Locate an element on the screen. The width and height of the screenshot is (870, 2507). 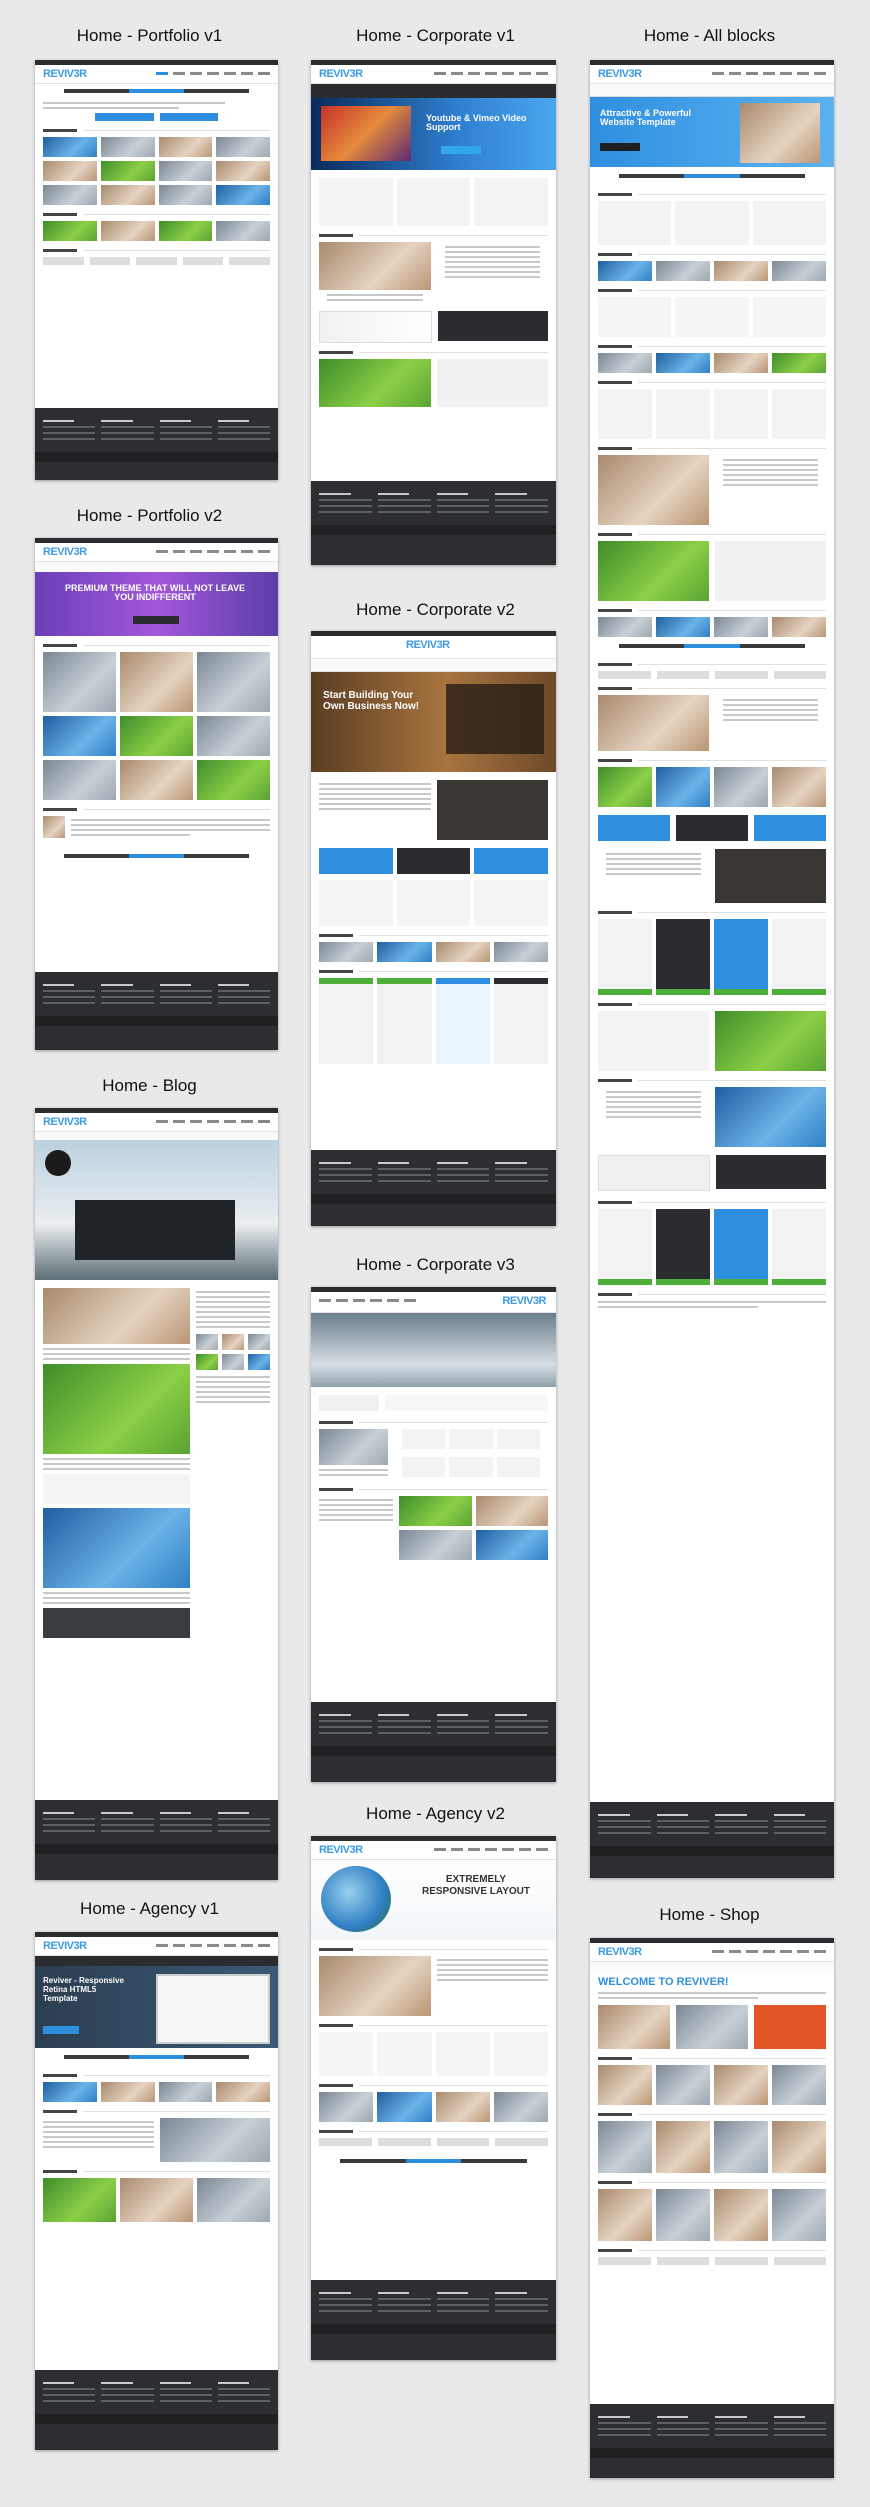
title-corporate-v2: Home - Corporate v2 is located at coordinates (435, 609).